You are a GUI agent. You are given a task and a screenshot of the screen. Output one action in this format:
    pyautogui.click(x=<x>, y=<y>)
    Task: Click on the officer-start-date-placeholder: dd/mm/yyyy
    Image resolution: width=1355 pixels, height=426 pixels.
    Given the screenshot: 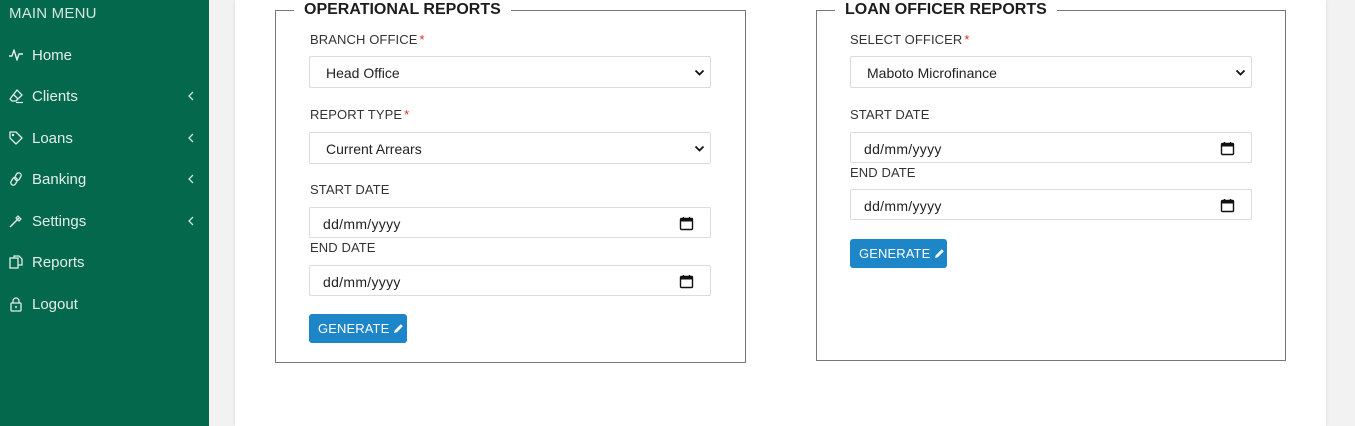 What is the action you would take?
    pyautogui.click(x=903, y=149)
    